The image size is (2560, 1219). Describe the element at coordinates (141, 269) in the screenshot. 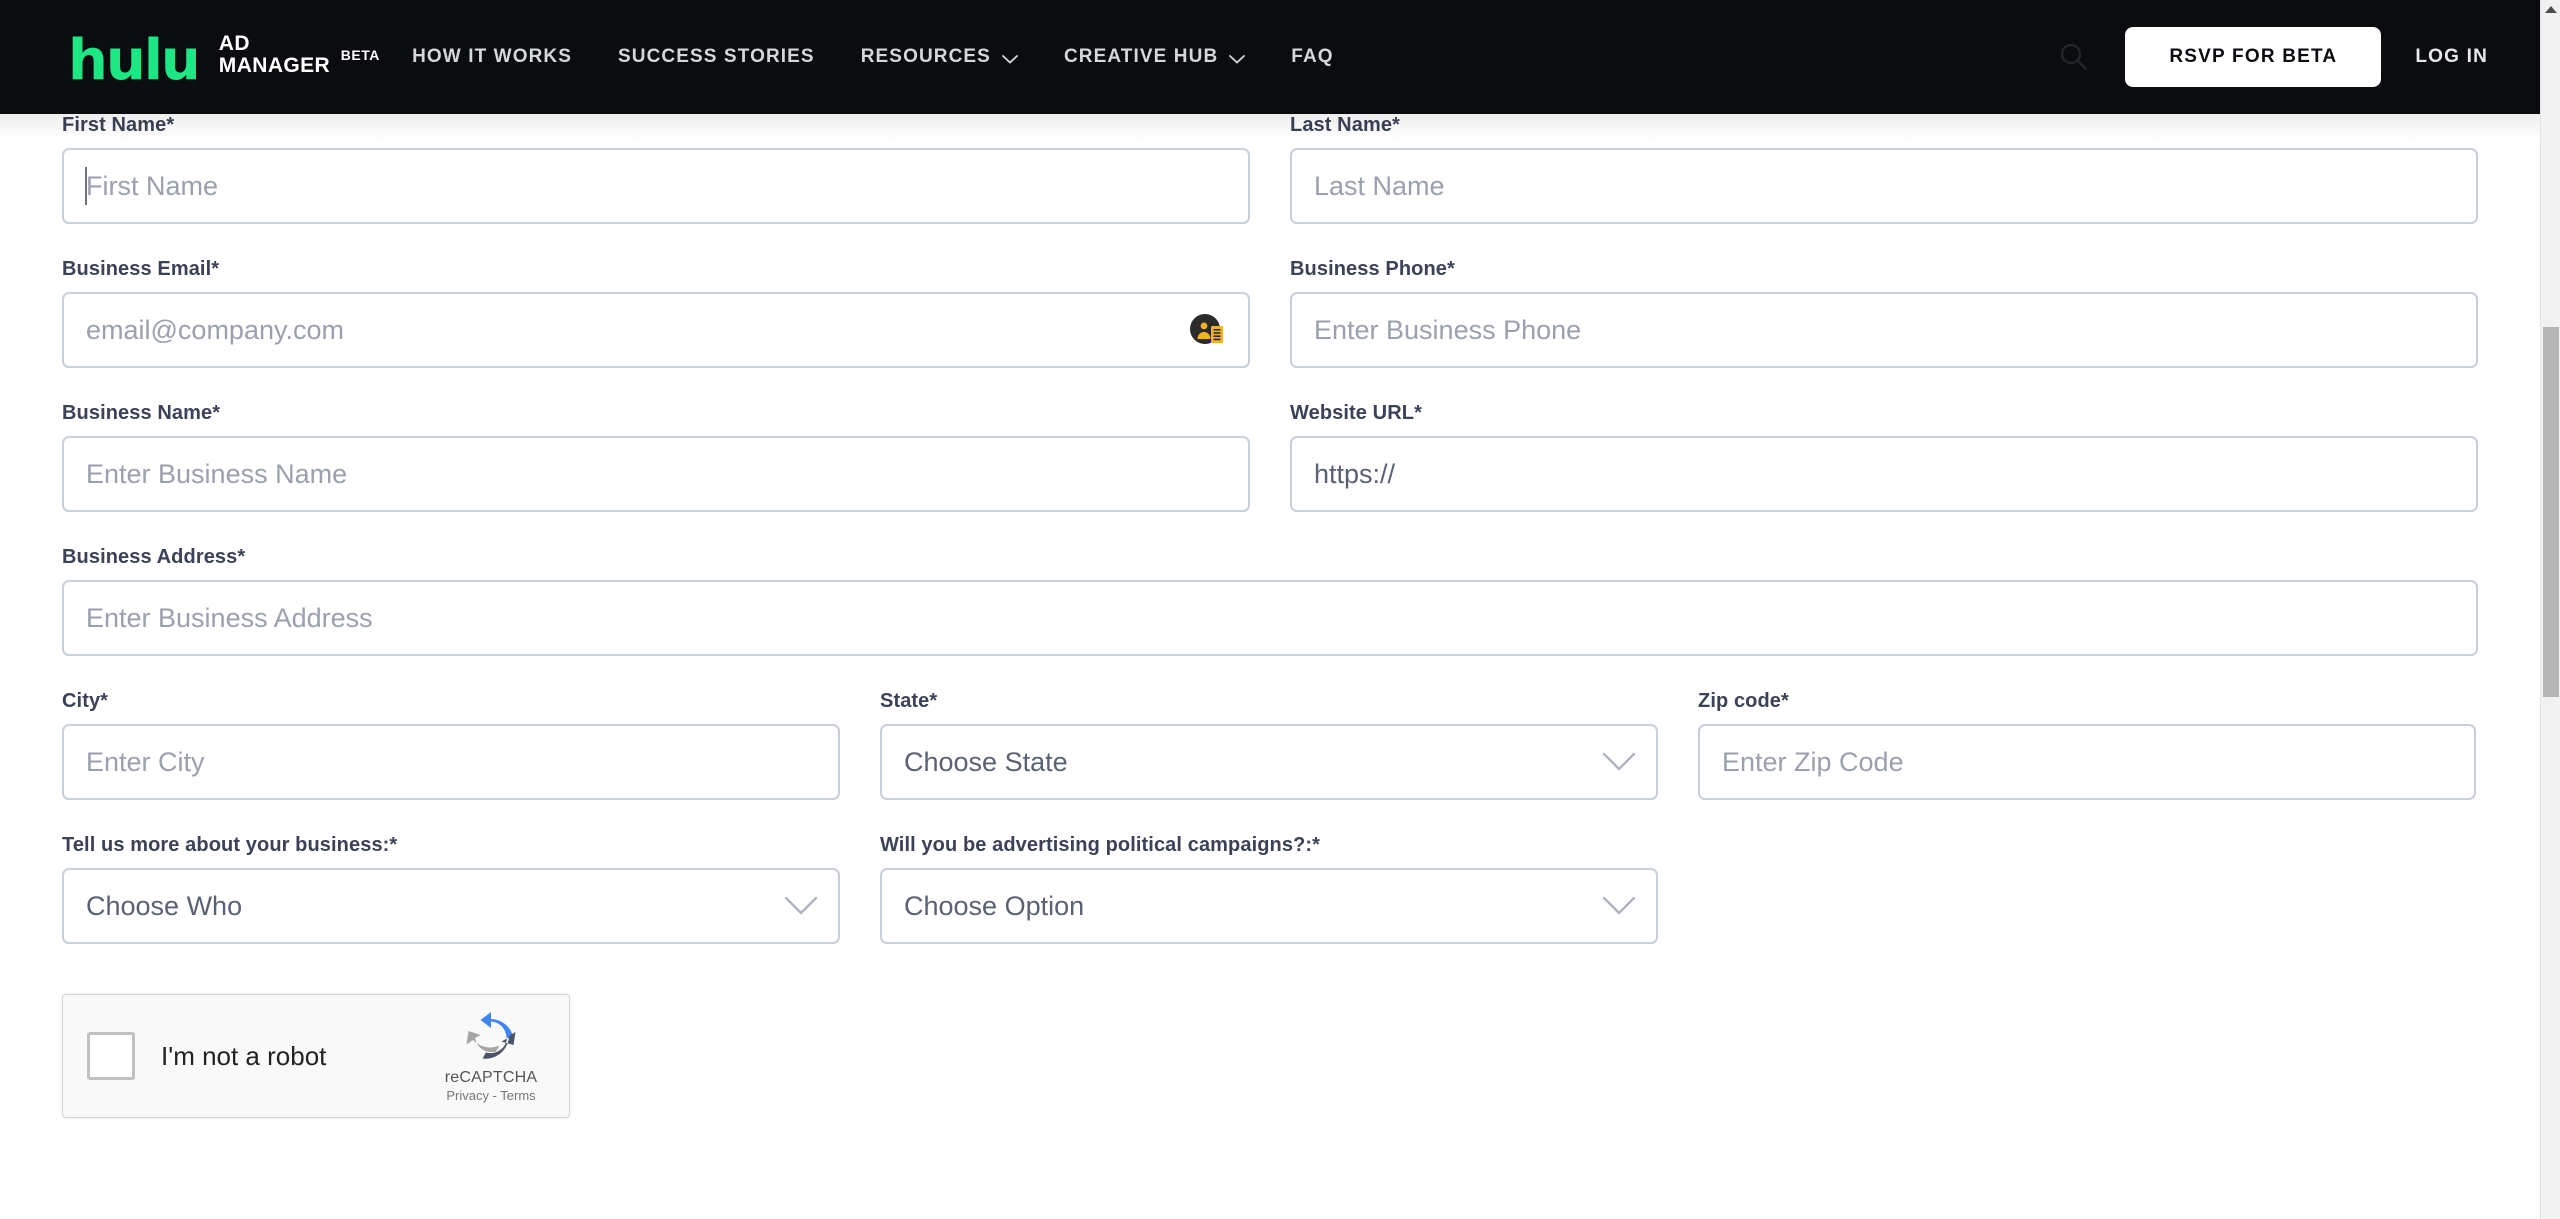

I see `business-email-label: Business Email*` at that location.